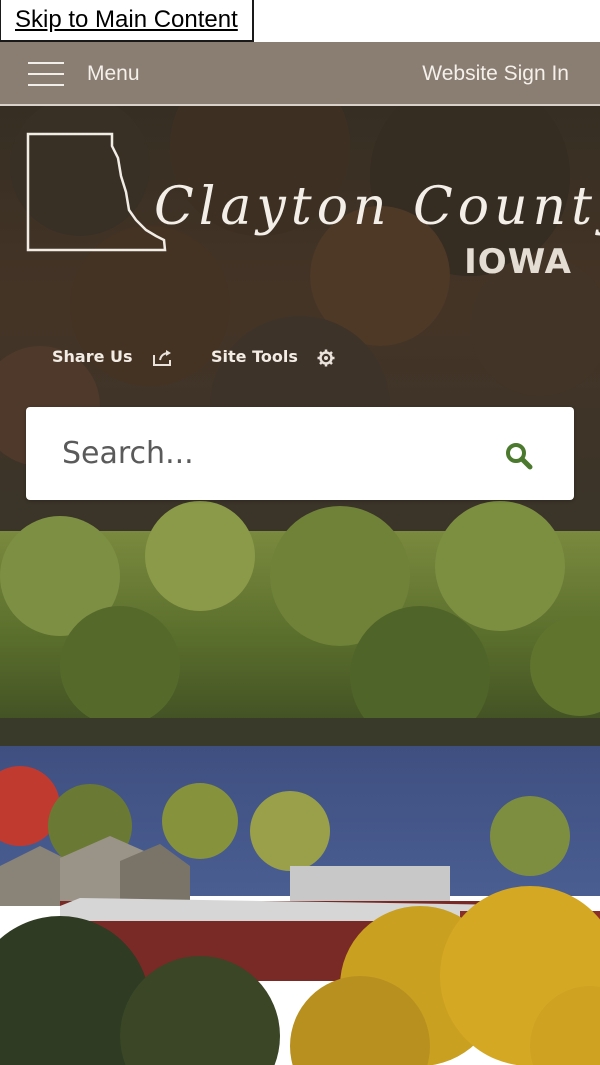 The width and height of the screenshot is (600, 1065). I want to click on skip-bar: Skip to Main Content, so click(300, 21).